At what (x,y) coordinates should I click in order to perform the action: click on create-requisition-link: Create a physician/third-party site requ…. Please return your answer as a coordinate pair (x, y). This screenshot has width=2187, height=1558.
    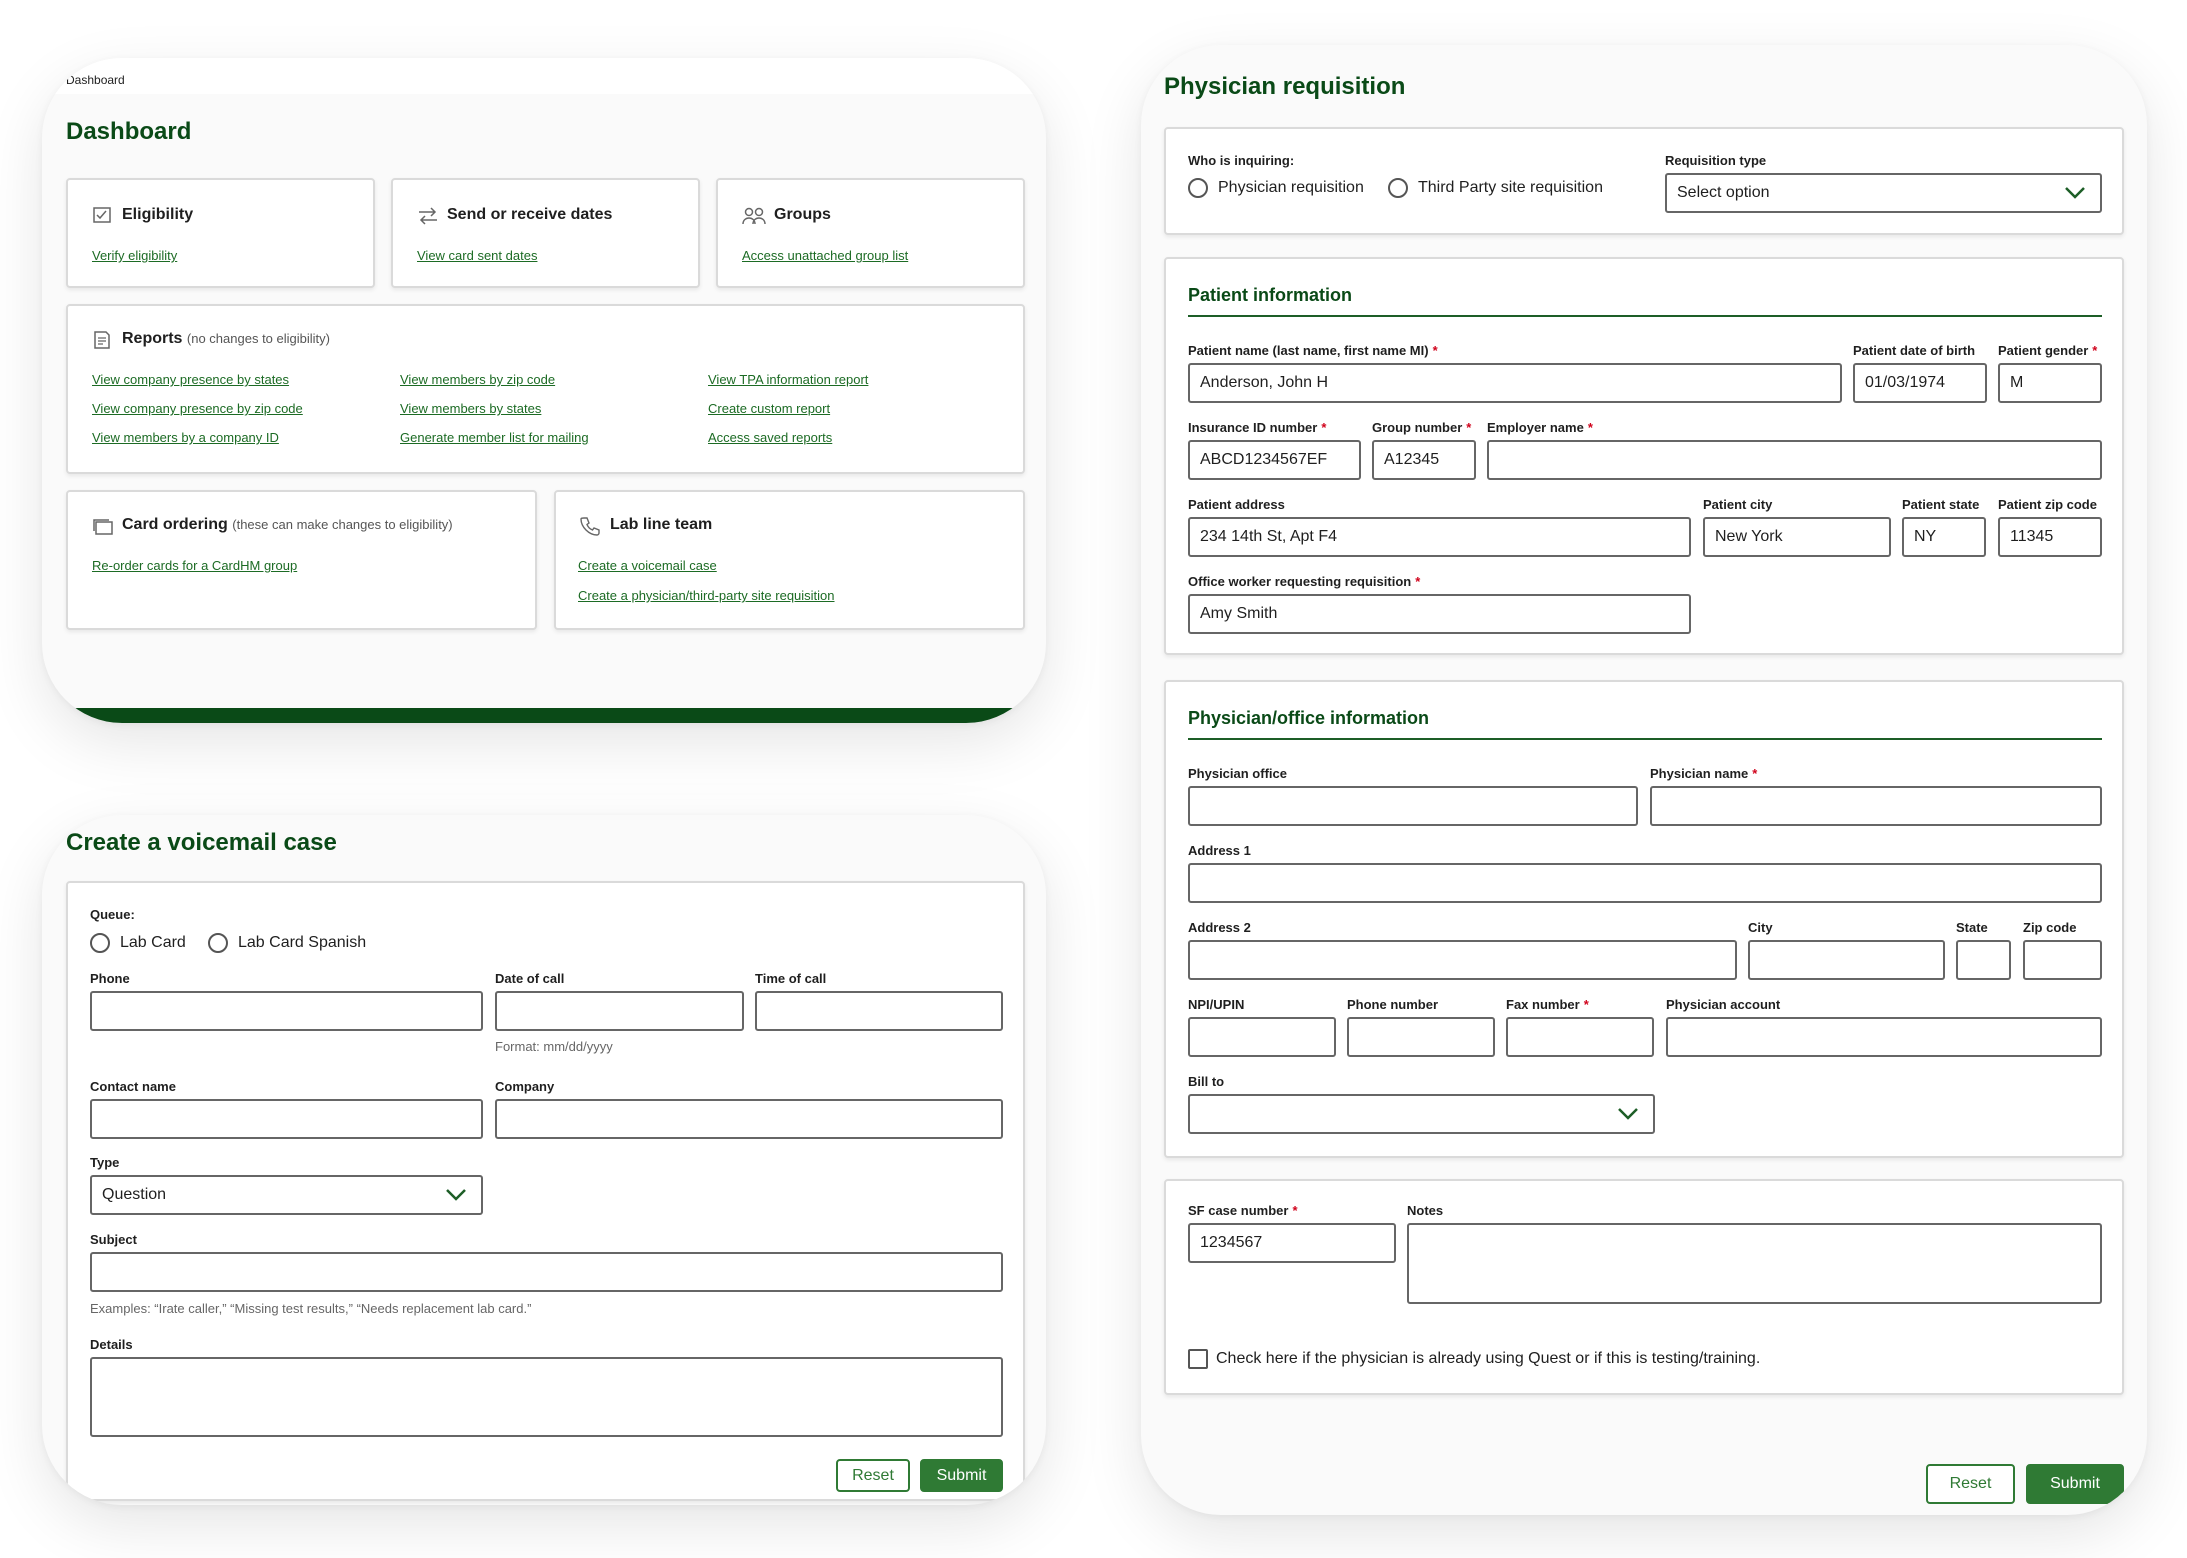
    Looking at the image, I should click on (706, 595).